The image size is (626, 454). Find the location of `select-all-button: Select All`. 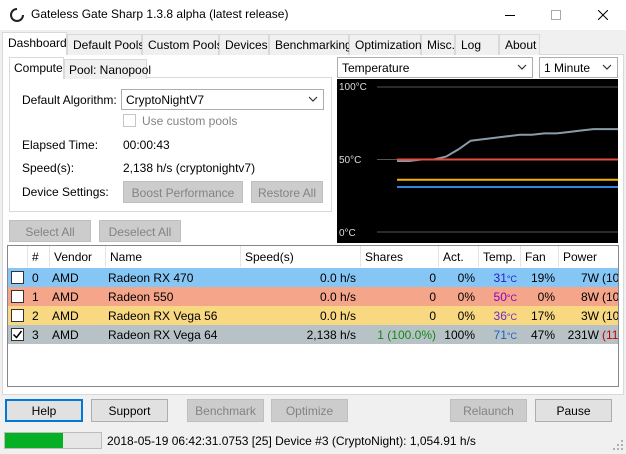

select-all-button: Select All is located at coordinates (50, 231).